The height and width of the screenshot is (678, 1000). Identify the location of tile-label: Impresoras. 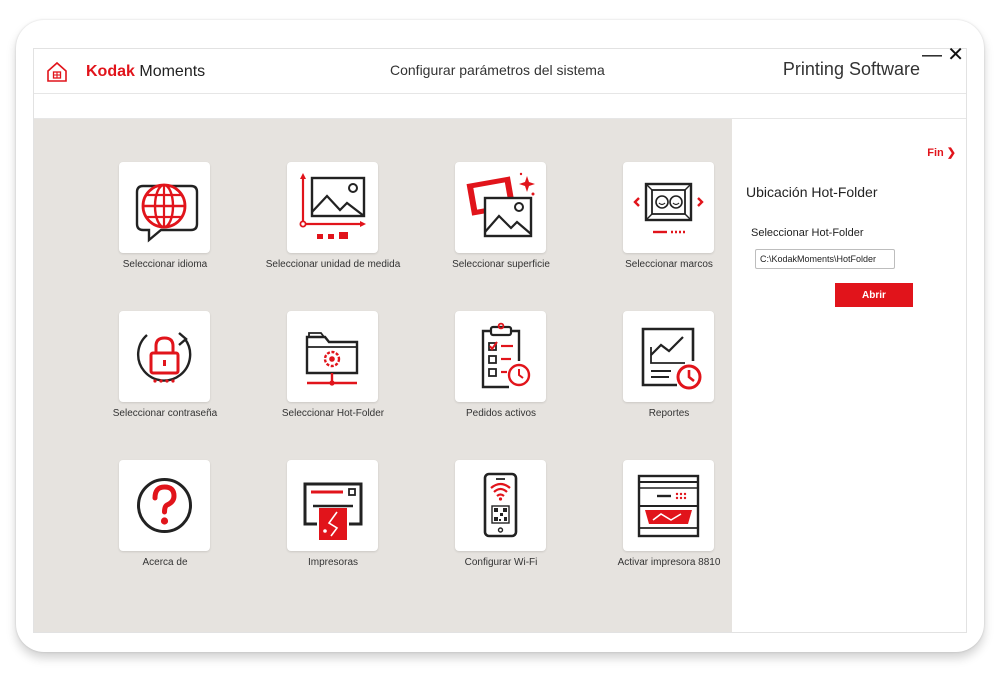
(333, 562).